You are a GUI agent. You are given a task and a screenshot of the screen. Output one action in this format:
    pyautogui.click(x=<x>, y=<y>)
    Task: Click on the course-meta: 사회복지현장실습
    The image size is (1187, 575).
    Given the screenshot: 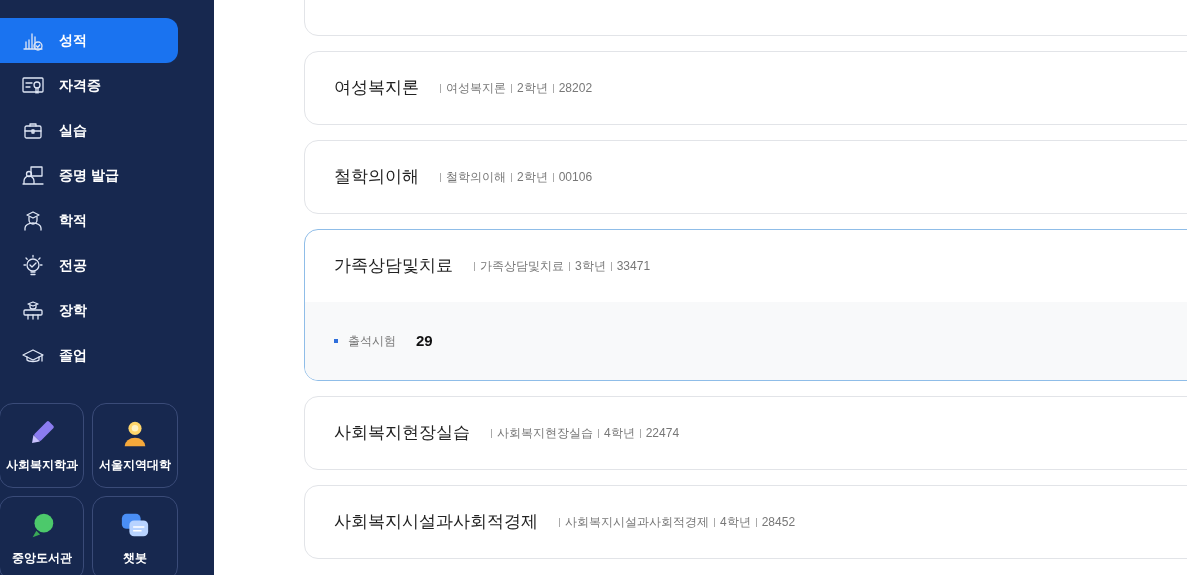 What is the action you would take?
    pyautogui.click(x=545, y=433)
    